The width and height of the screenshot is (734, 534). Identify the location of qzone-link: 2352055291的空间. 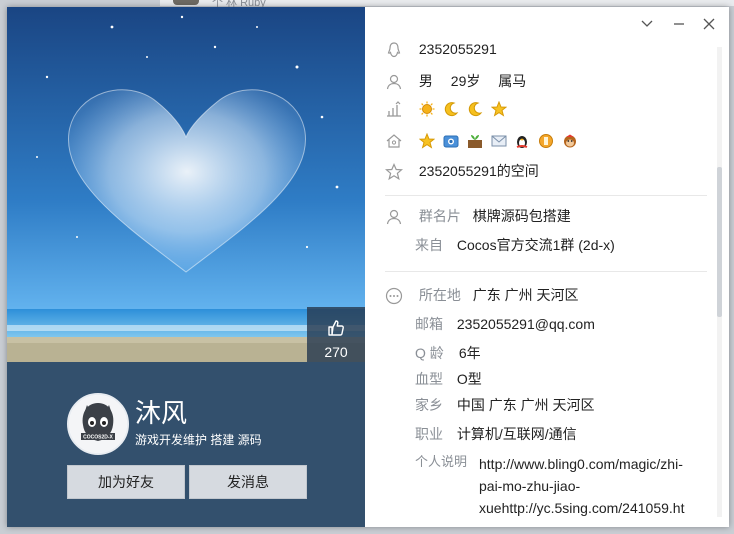
(479, 171).